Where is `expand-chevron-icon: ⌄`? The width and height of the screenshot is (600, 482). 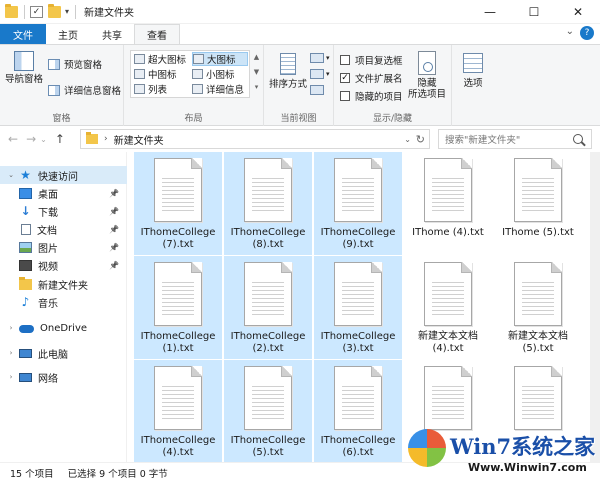 expand-chevron-icon: ⌄ is located at coordinates (11, 175).